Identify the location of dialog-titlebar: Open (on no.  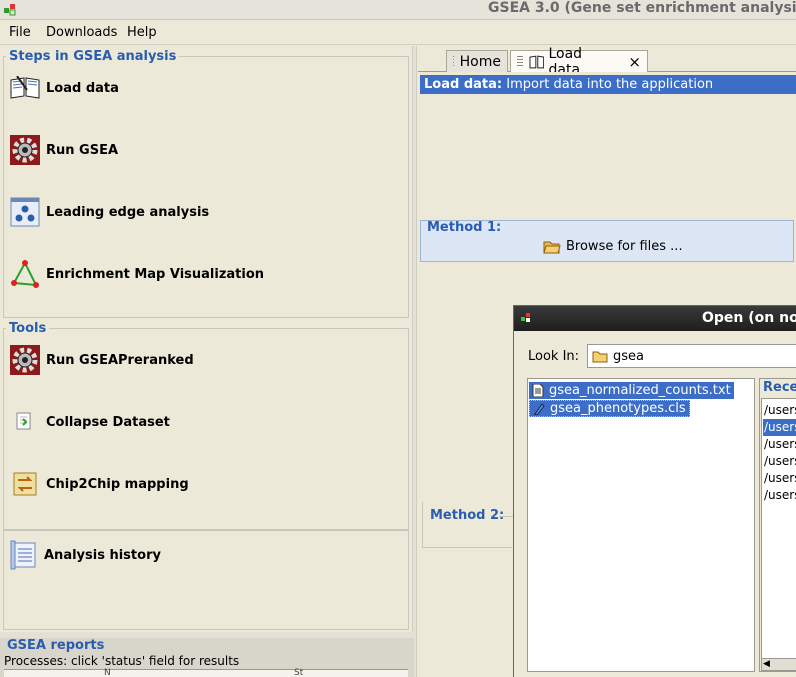
(655, 318).